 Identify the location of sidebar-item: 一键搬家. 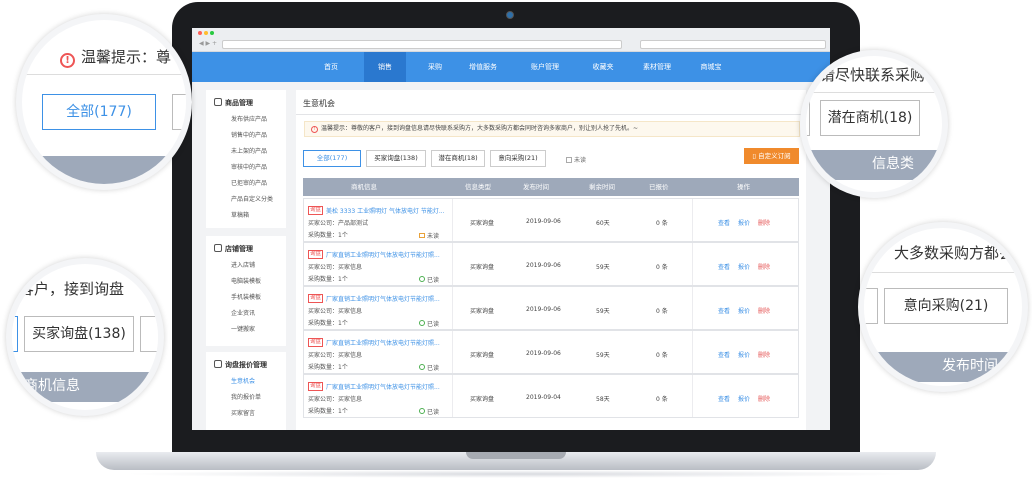
(243, 328).